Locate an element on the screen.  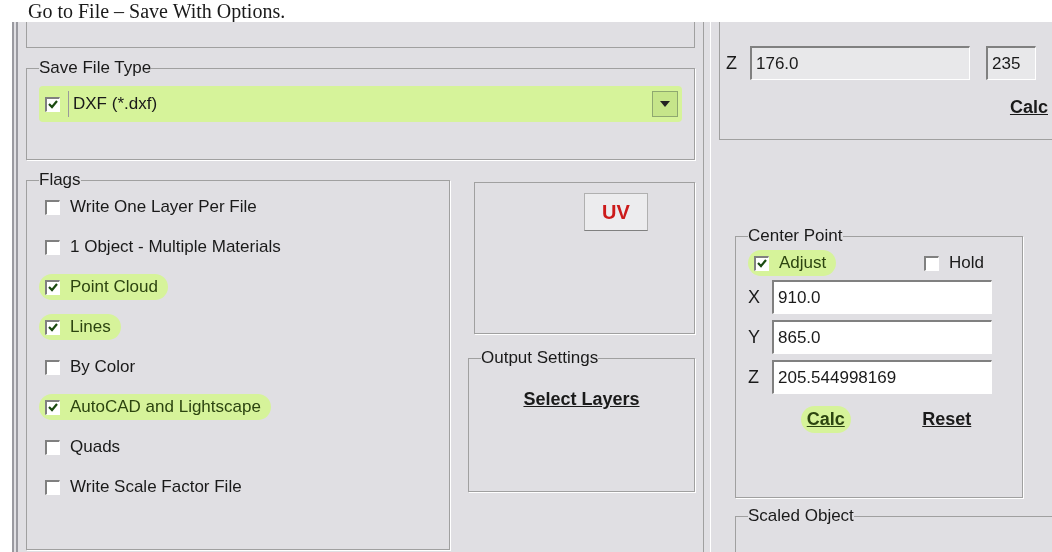
uv-button: UV is located at coordinates (616, 212).